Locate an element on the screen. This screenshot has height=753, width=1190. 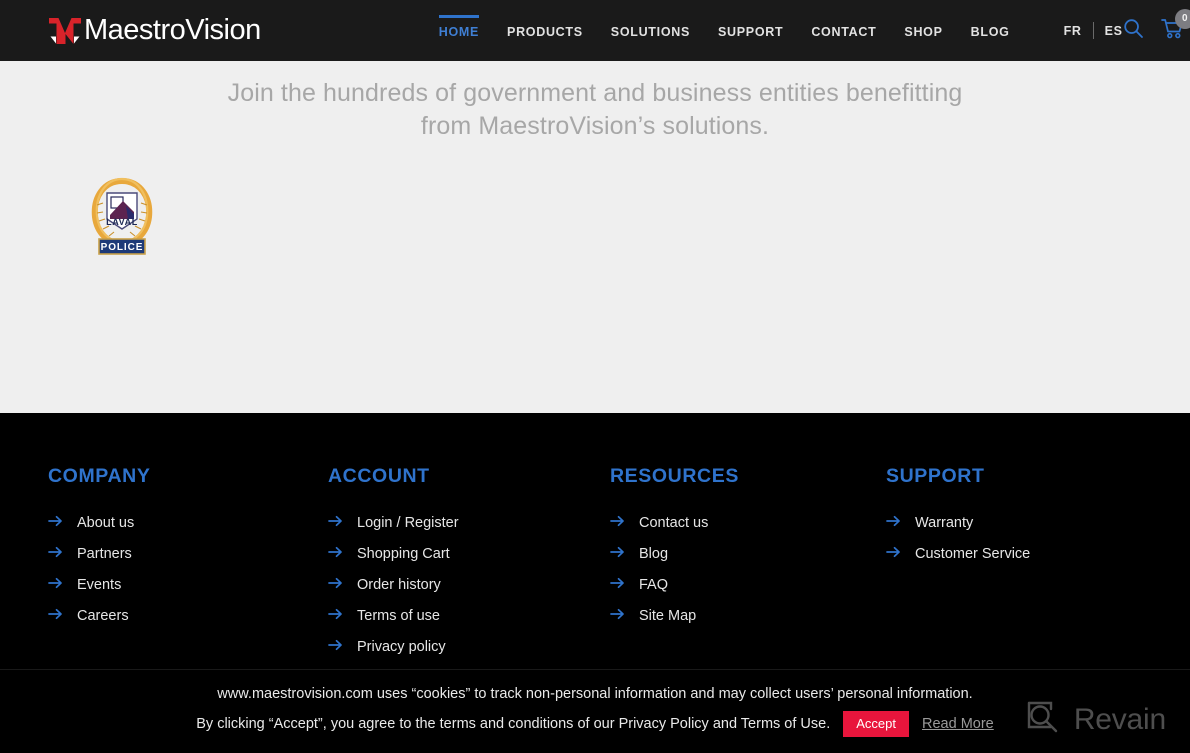
footer-column-resources: RESOURCES Contact us Blog FAQ Site Map is located at coordinates (748, 567).